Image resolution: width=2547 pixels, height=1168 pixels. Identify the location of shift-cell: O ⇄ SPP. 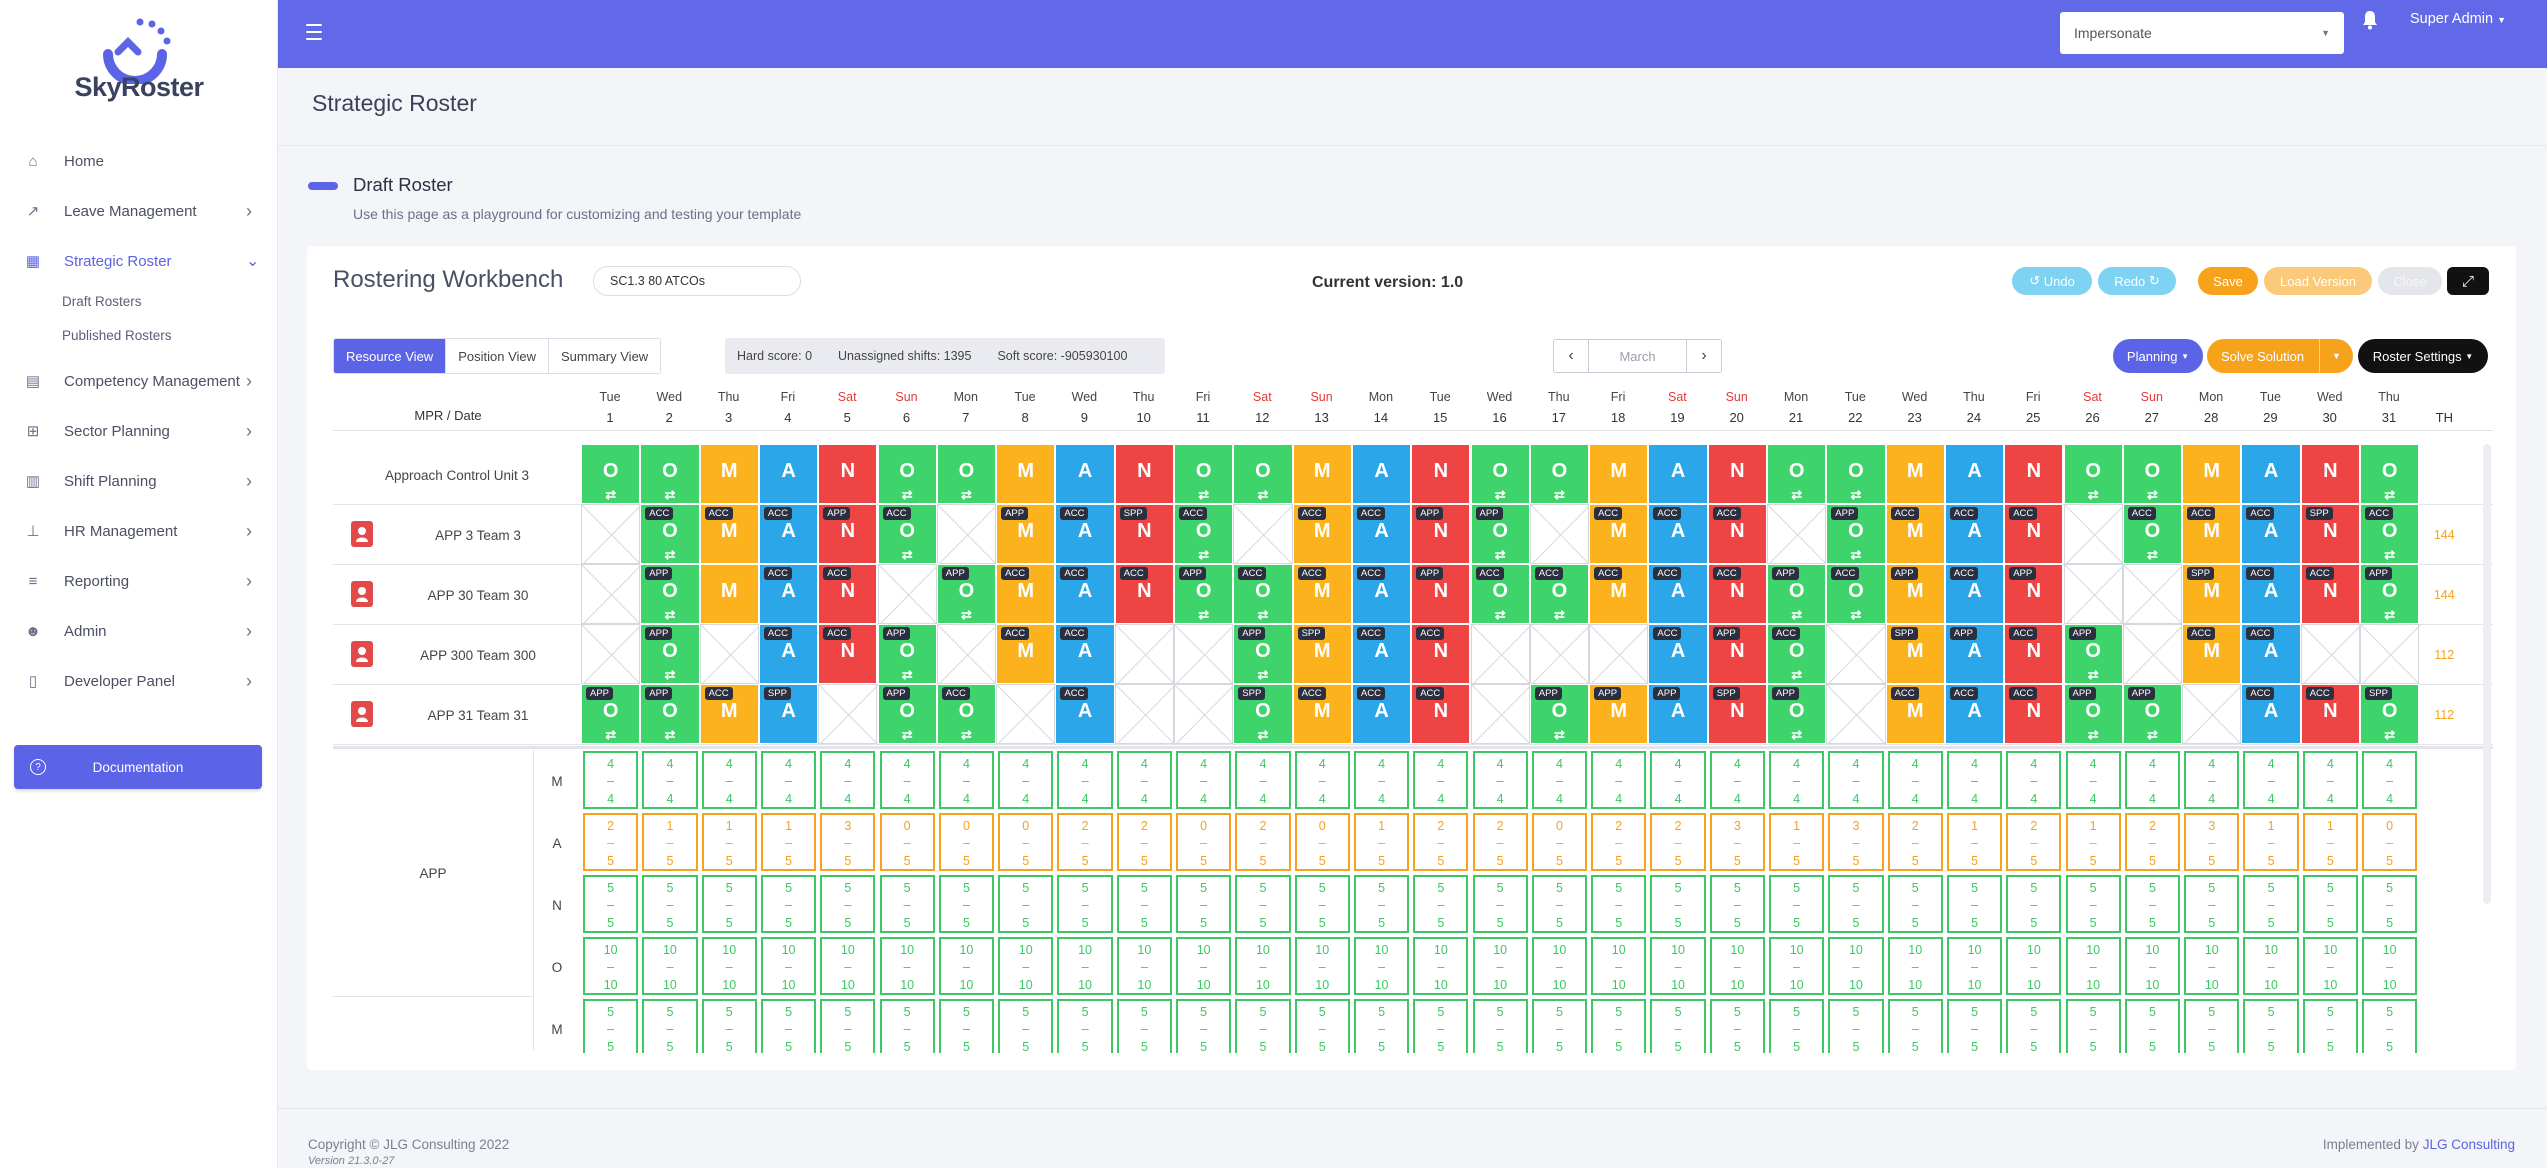
(1263, 714).